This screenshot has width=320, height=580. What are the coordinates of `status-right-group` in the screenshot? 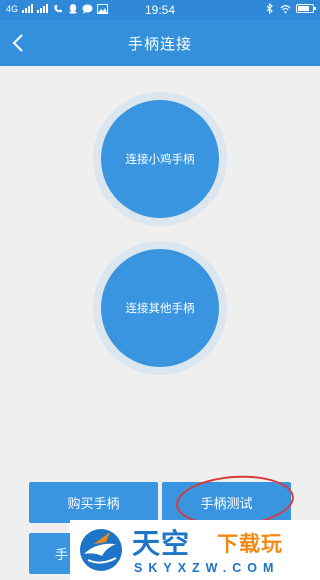 It's located at (290, 8).